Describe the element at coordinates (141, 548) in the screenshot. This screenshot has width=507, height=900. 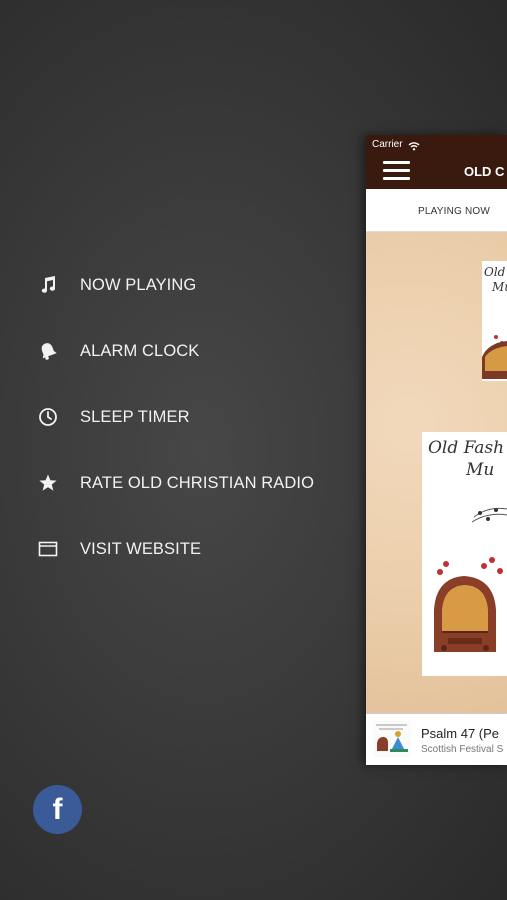
I see `menu-item-label: VISIT WEBSITE` at that location.